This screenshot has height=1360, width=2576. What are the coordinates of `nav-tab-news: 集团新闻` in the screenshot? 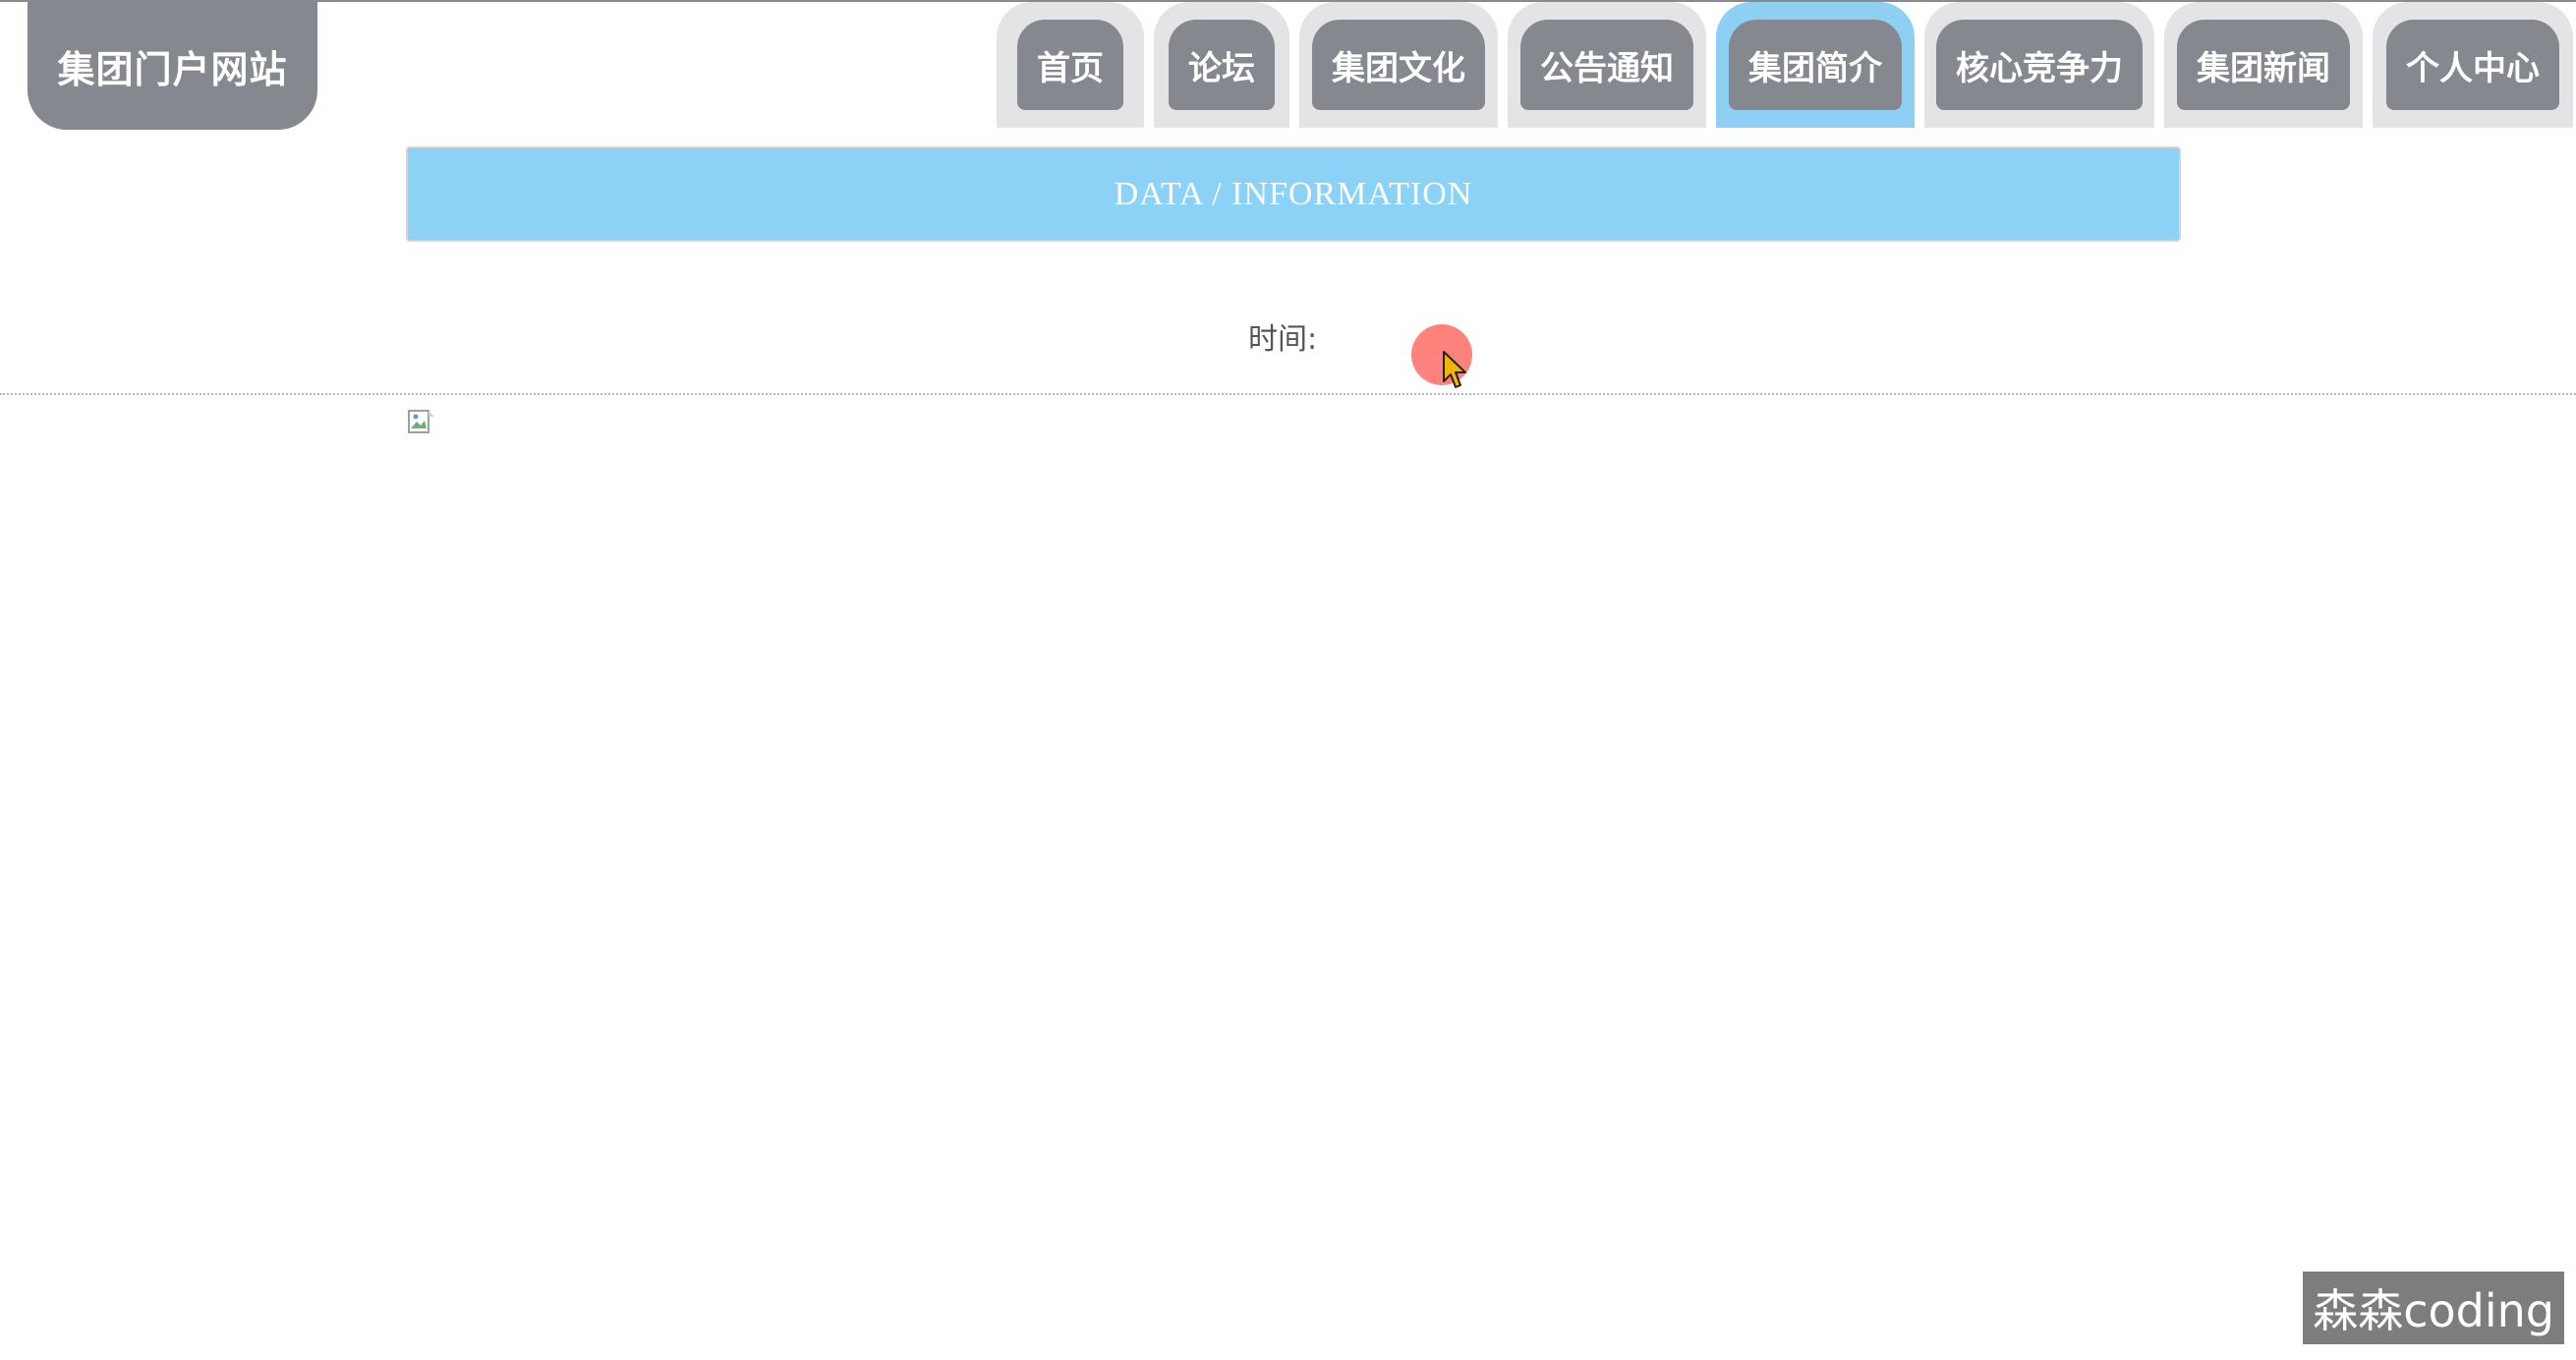 It's located at (2264, 65).